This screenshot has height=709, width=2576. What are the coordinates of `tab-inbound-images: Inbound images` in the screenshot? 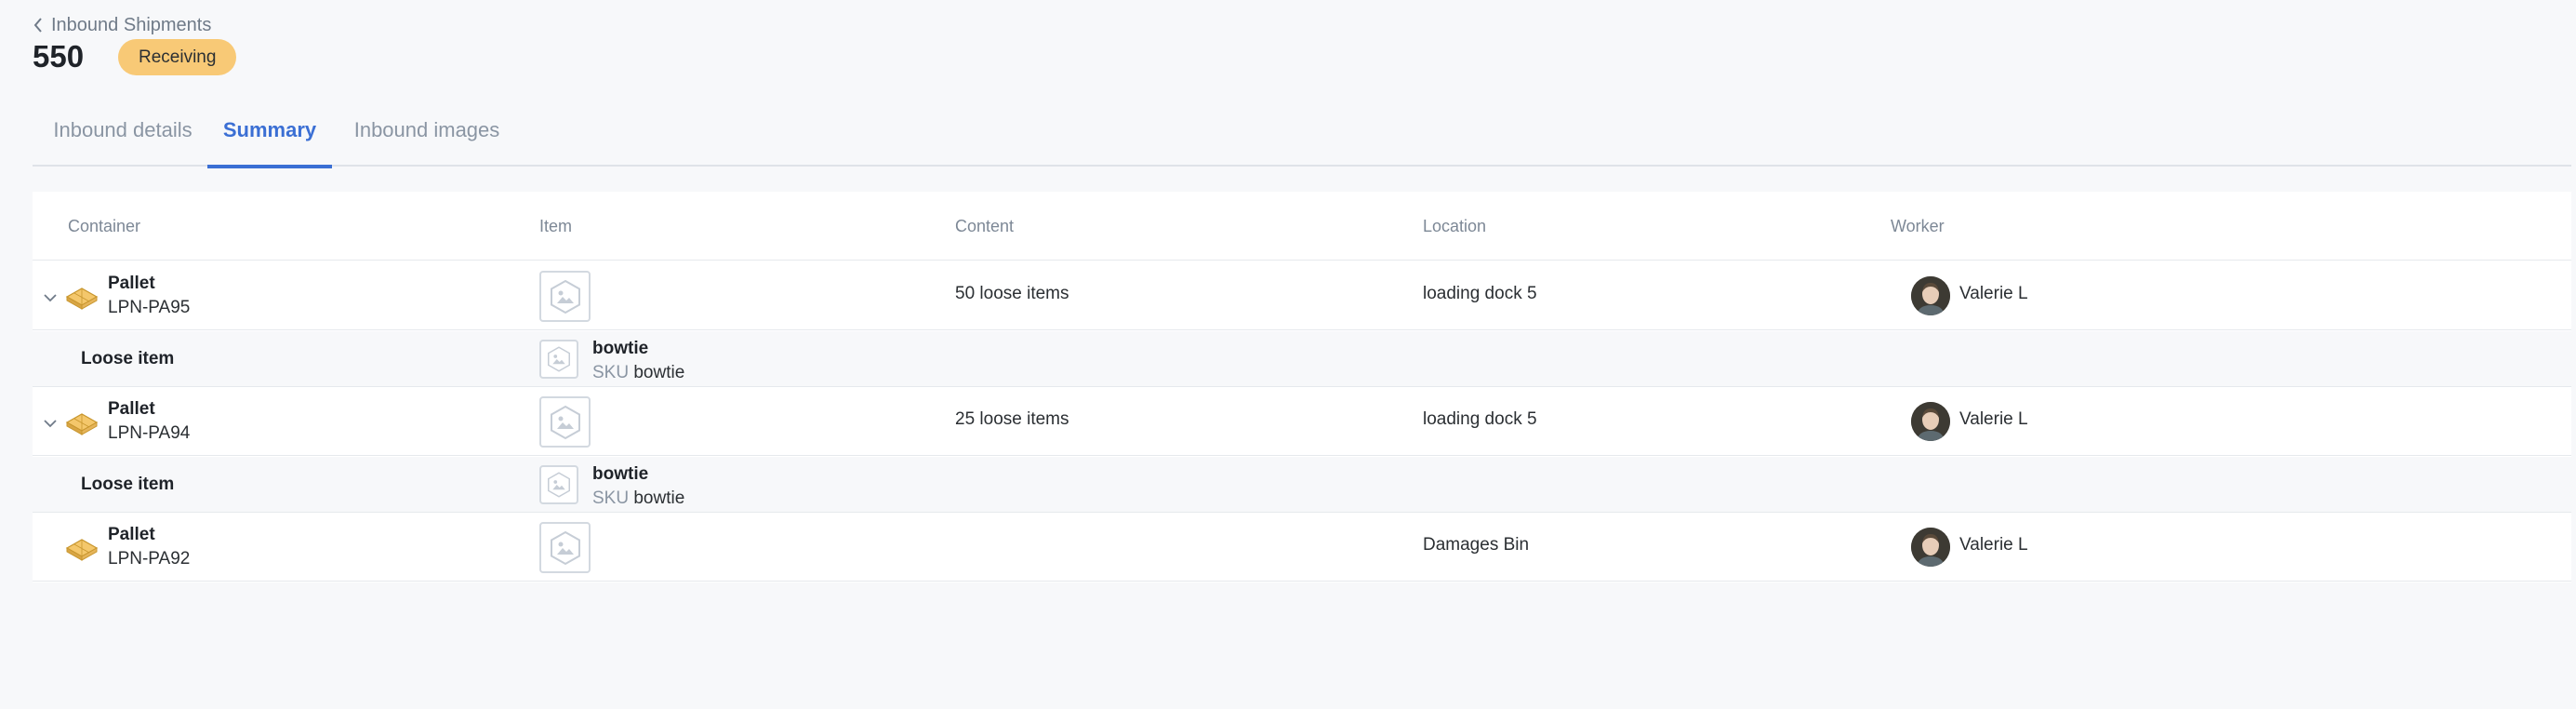 It's located at (427, 136).